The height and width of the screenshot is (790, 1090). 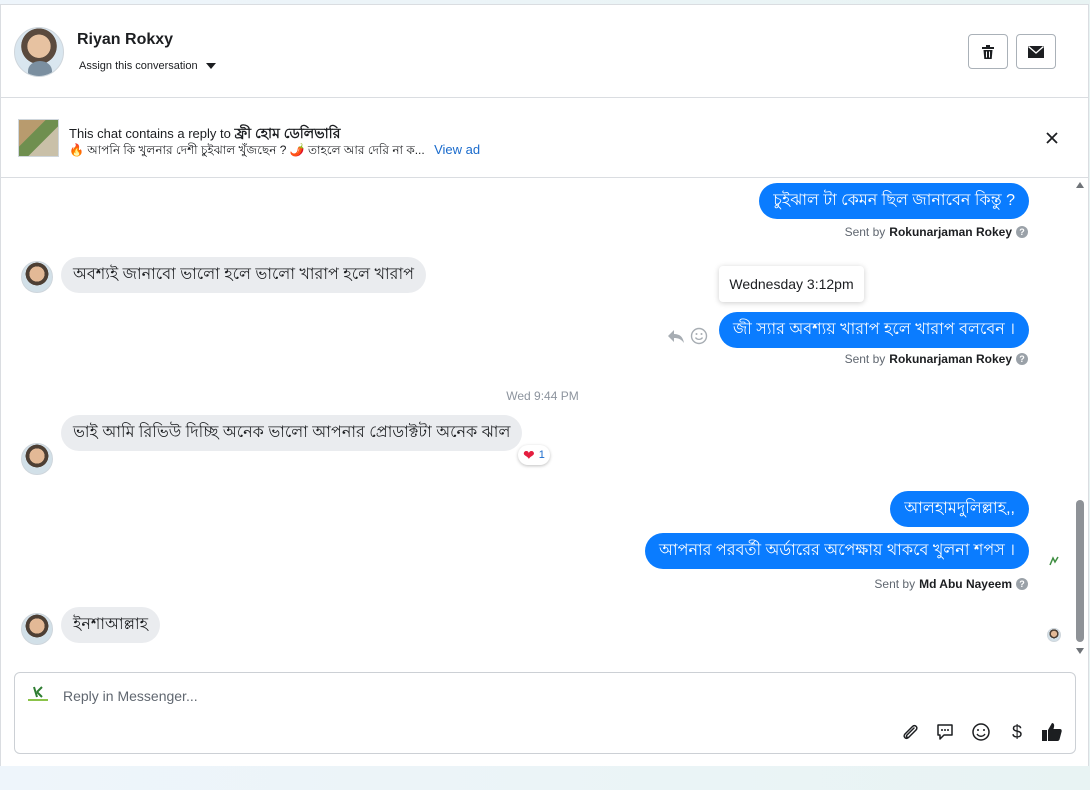 What do you see at coordinates (363, 696) in the screenshot?
I see `reply-input` at bounding box center [363, 696].